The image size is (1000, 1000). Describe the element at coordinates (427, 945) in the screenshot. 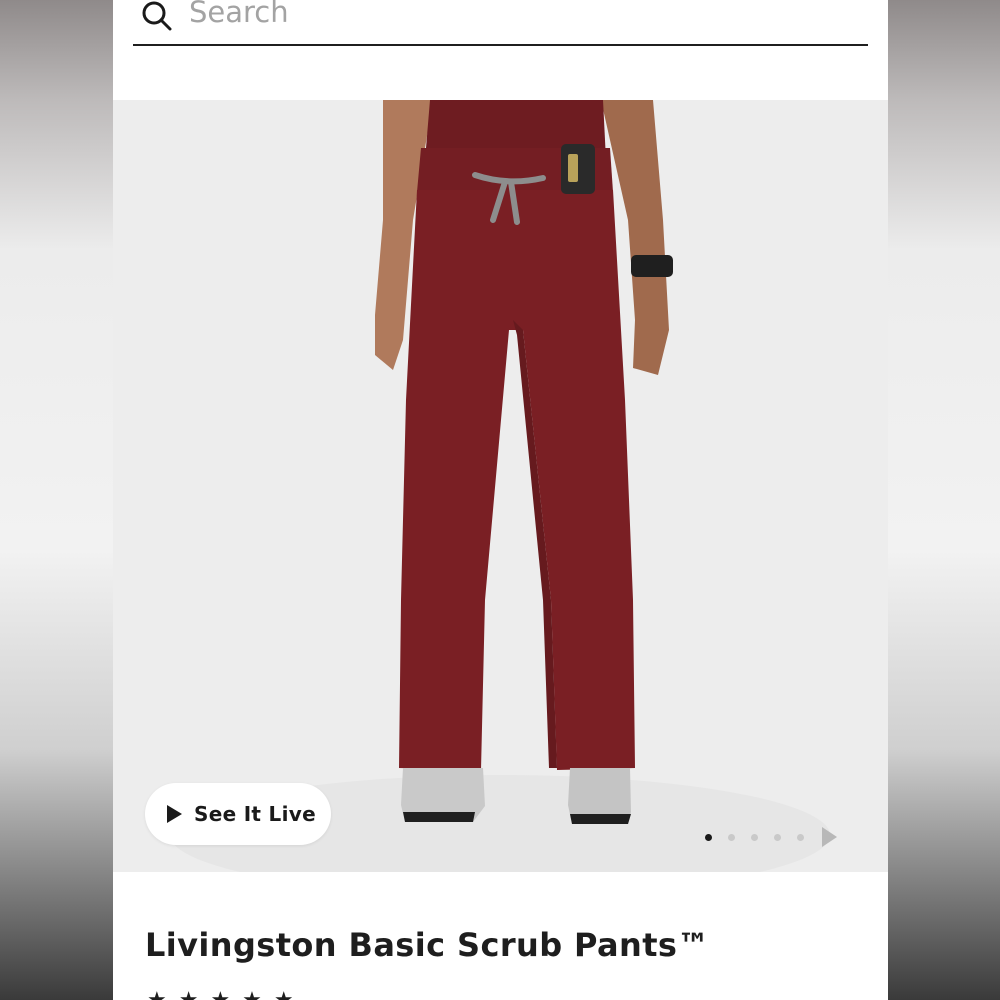

I see `product-title: Livingston Basic Scrub Pants™` at that location.